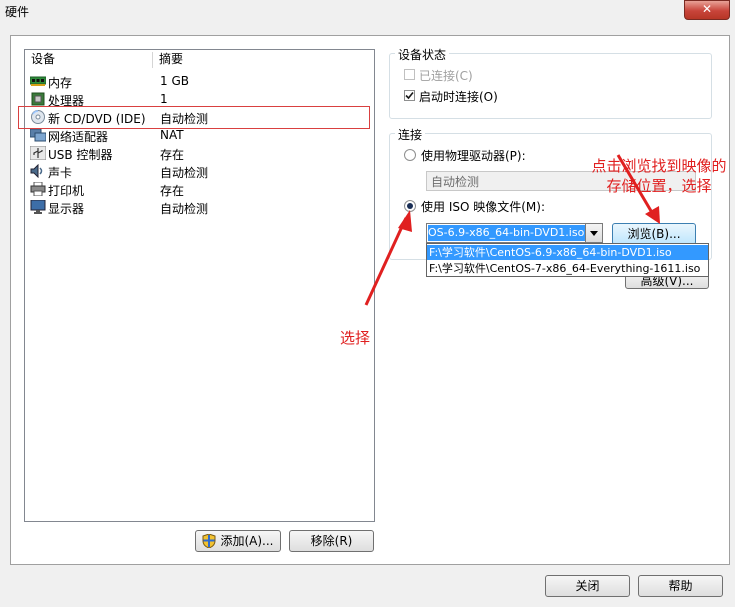  What do you see at coordinates (38, 153) in the screenshot?
I see `usb-icon` at bounding box center [38, 153].